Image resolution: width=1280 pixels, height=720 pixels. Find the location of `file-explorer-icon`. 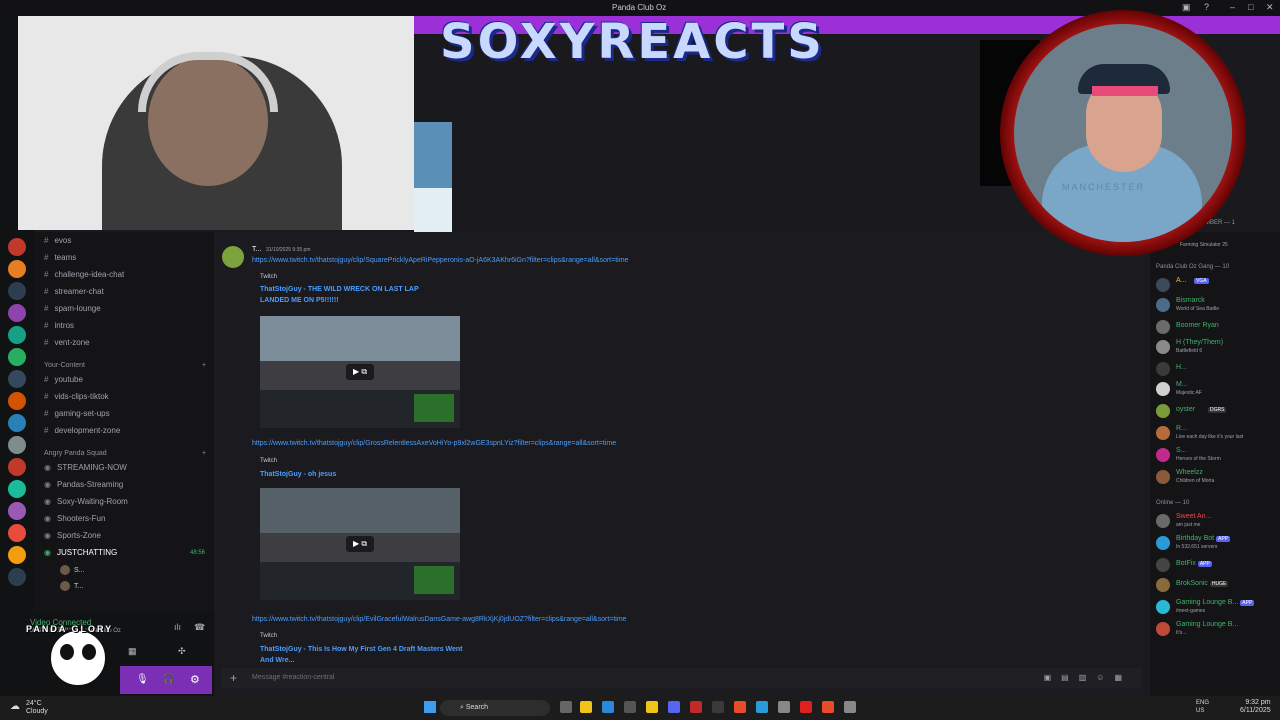

file-explorer-icon is located at coordinates (586, 707).